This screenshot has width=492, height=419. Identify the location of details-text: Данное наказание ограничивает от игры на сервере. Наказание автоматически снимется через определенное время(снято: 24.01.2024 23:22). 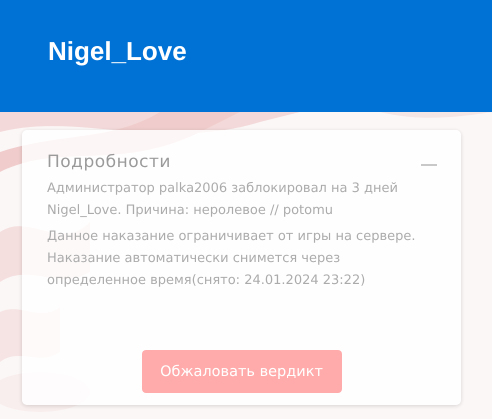
(231, 259).